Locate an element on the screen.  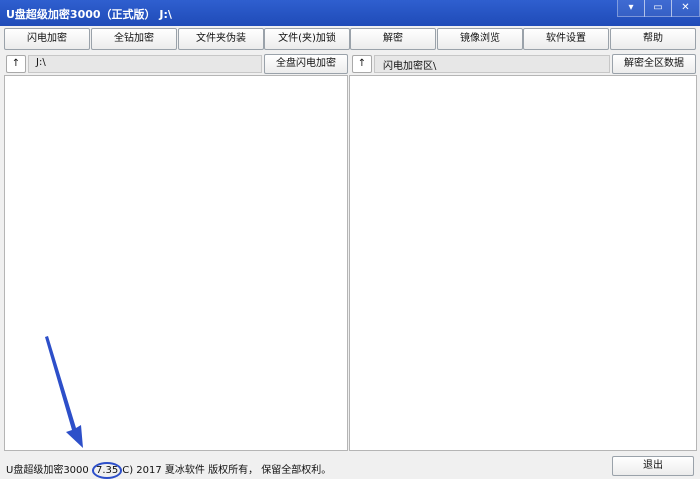
right-up-button: ↑ is located at coordinates (362, 64).